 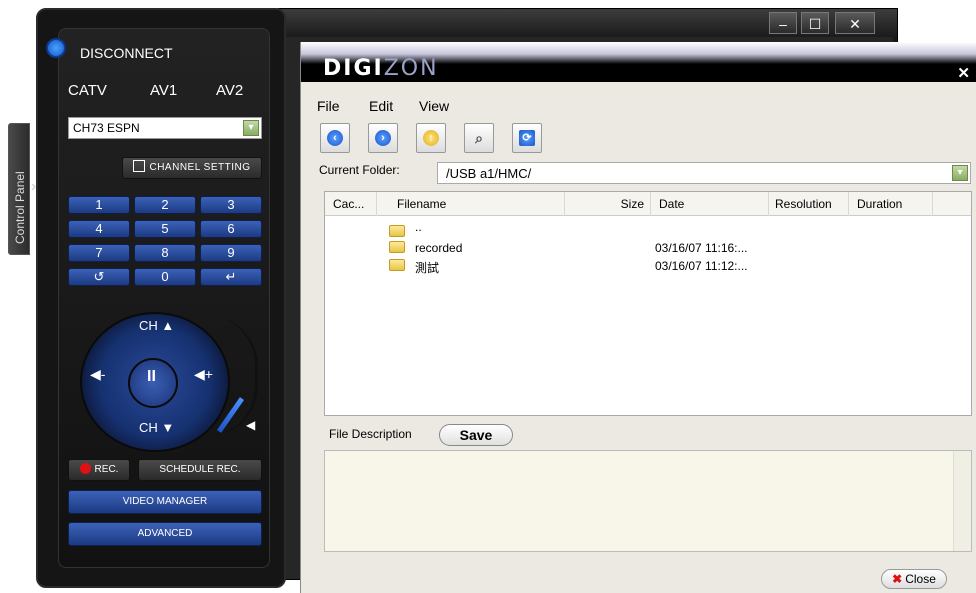 I want to click on key-1-button: 1, so click(x=99, y=205).